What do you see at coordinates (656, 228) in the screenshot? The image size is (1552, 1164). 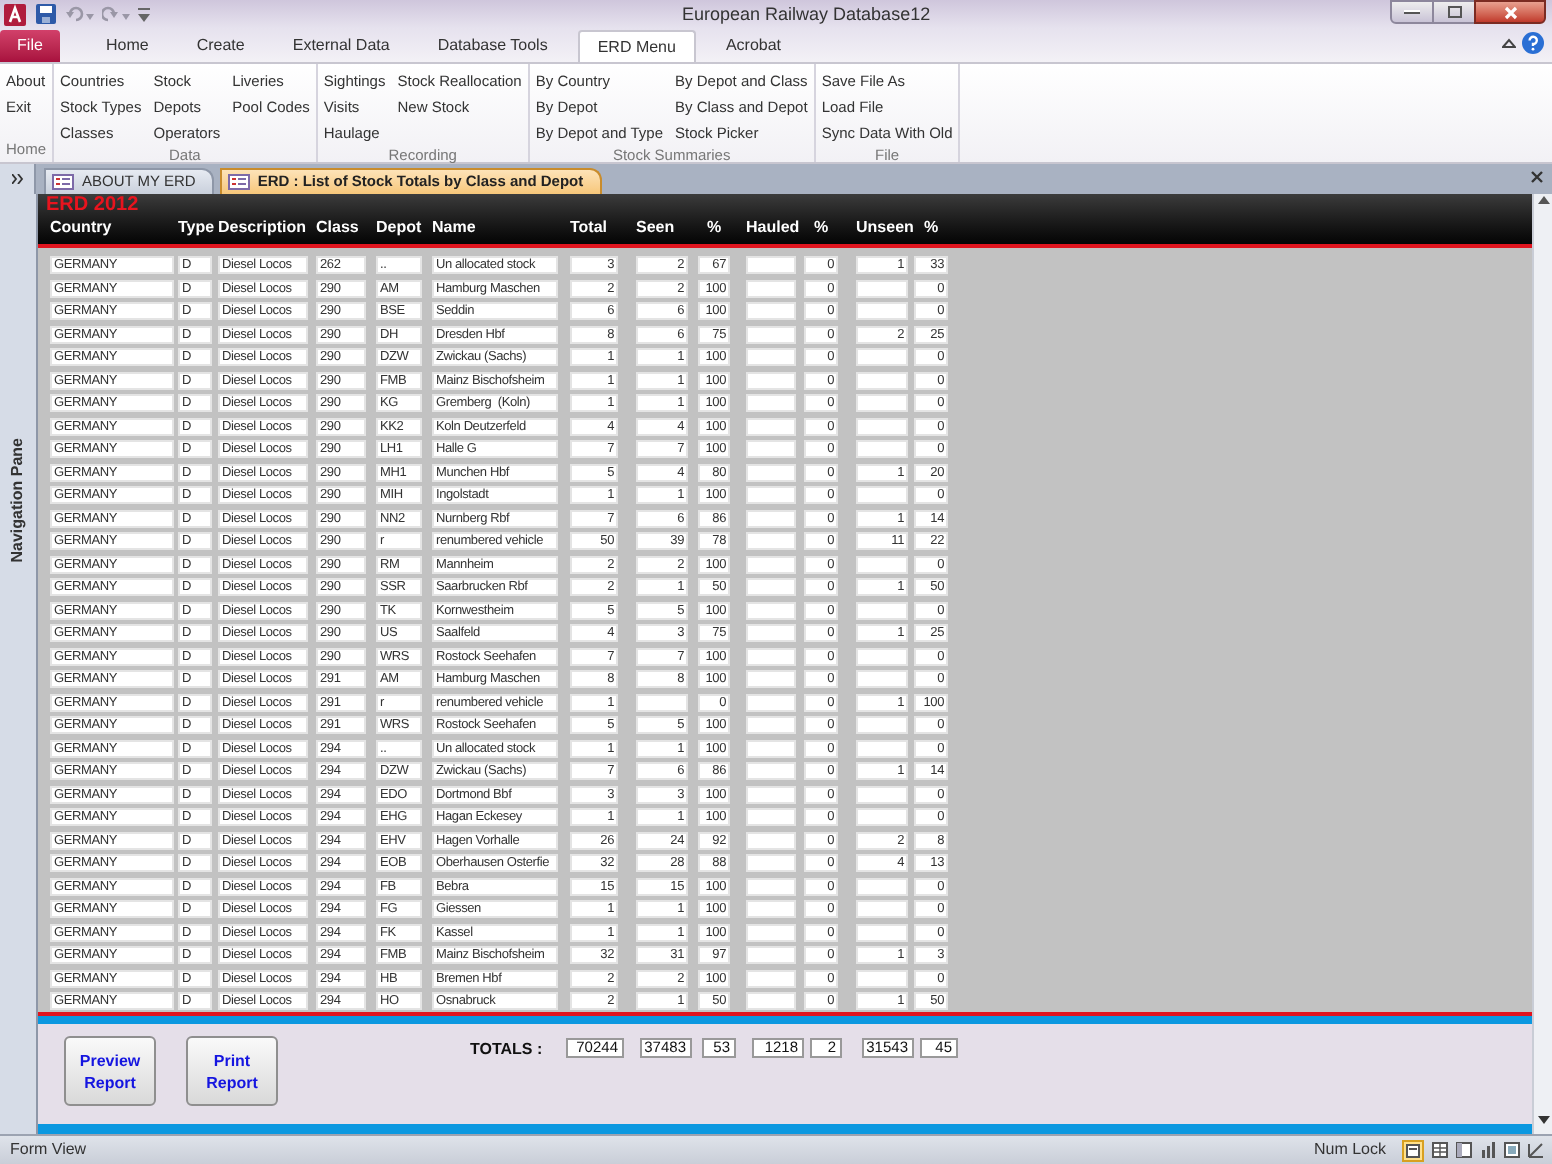 I see `column-header: Seen` at bounding box center [656, 228].